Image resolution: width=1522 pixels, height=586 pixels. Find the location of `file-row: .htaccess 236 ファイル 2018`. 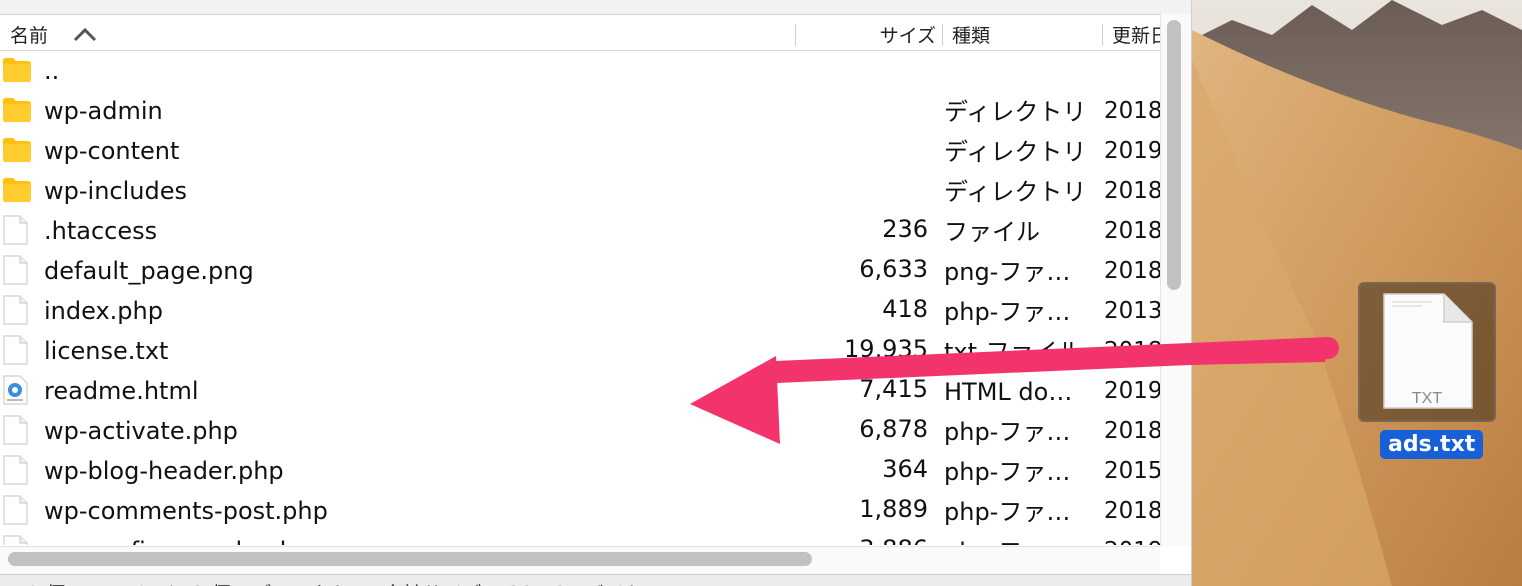

file-row: .htaccess 236 ファイル 2018 is located at coordinates (580, 230).